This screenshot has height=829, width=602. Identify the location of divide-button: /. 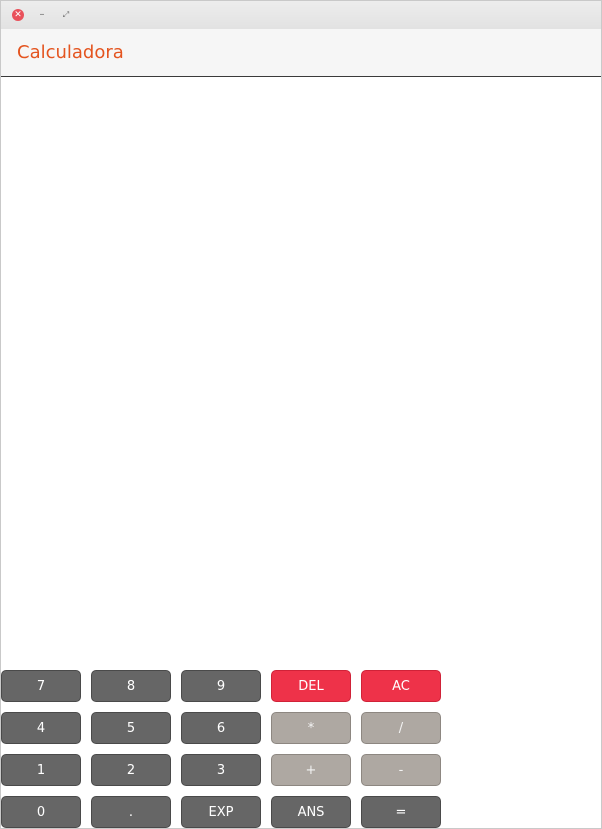
(401, 728).